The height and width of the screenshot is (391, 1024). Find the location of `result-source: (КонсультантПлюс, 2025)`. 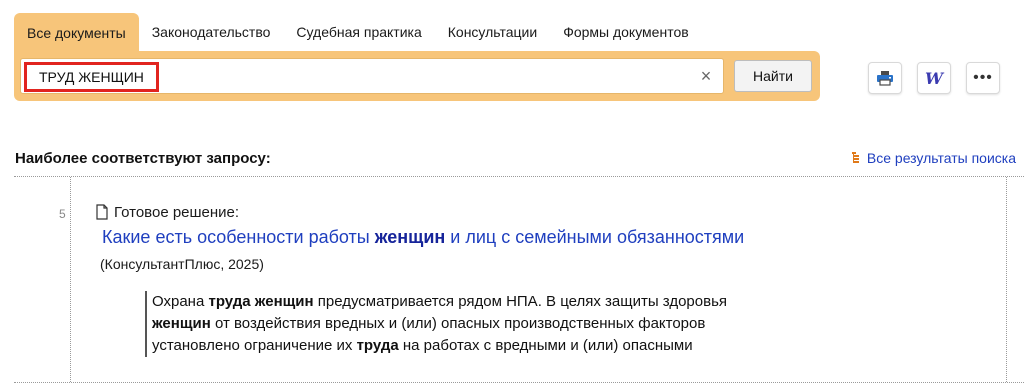

result-source: (КонсультантПлюс, 2025) is located at coordinates (182, 264).